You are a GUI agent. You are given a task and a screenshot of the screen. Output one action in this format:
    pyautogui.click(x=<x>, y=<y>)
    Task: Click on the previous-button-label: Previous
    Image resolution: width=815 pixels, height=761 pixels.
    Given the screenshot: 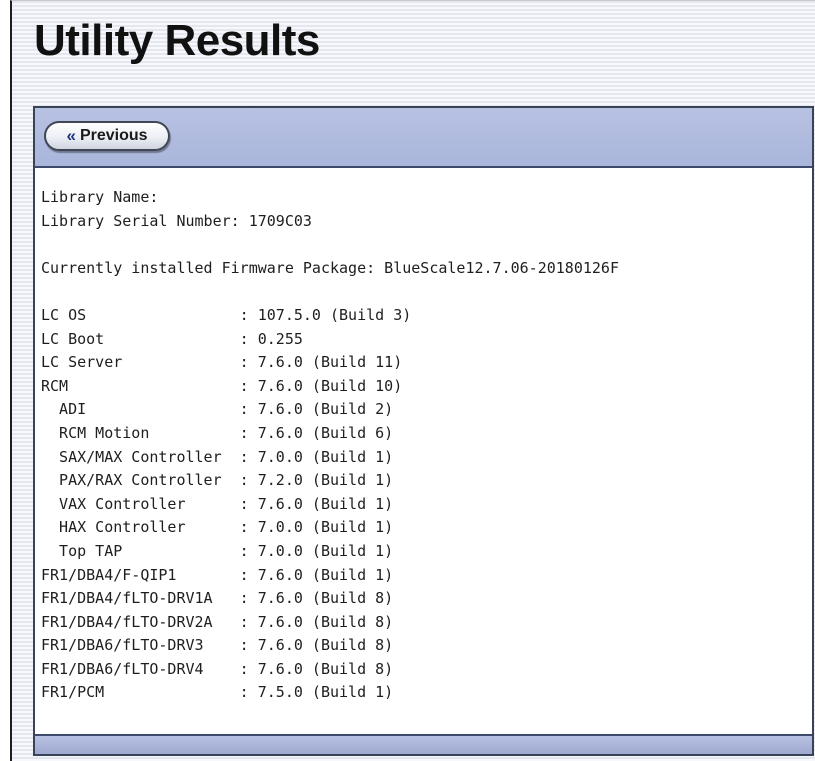 What is the action you would take?
    pyautogui.click(x=113, y=135)
    